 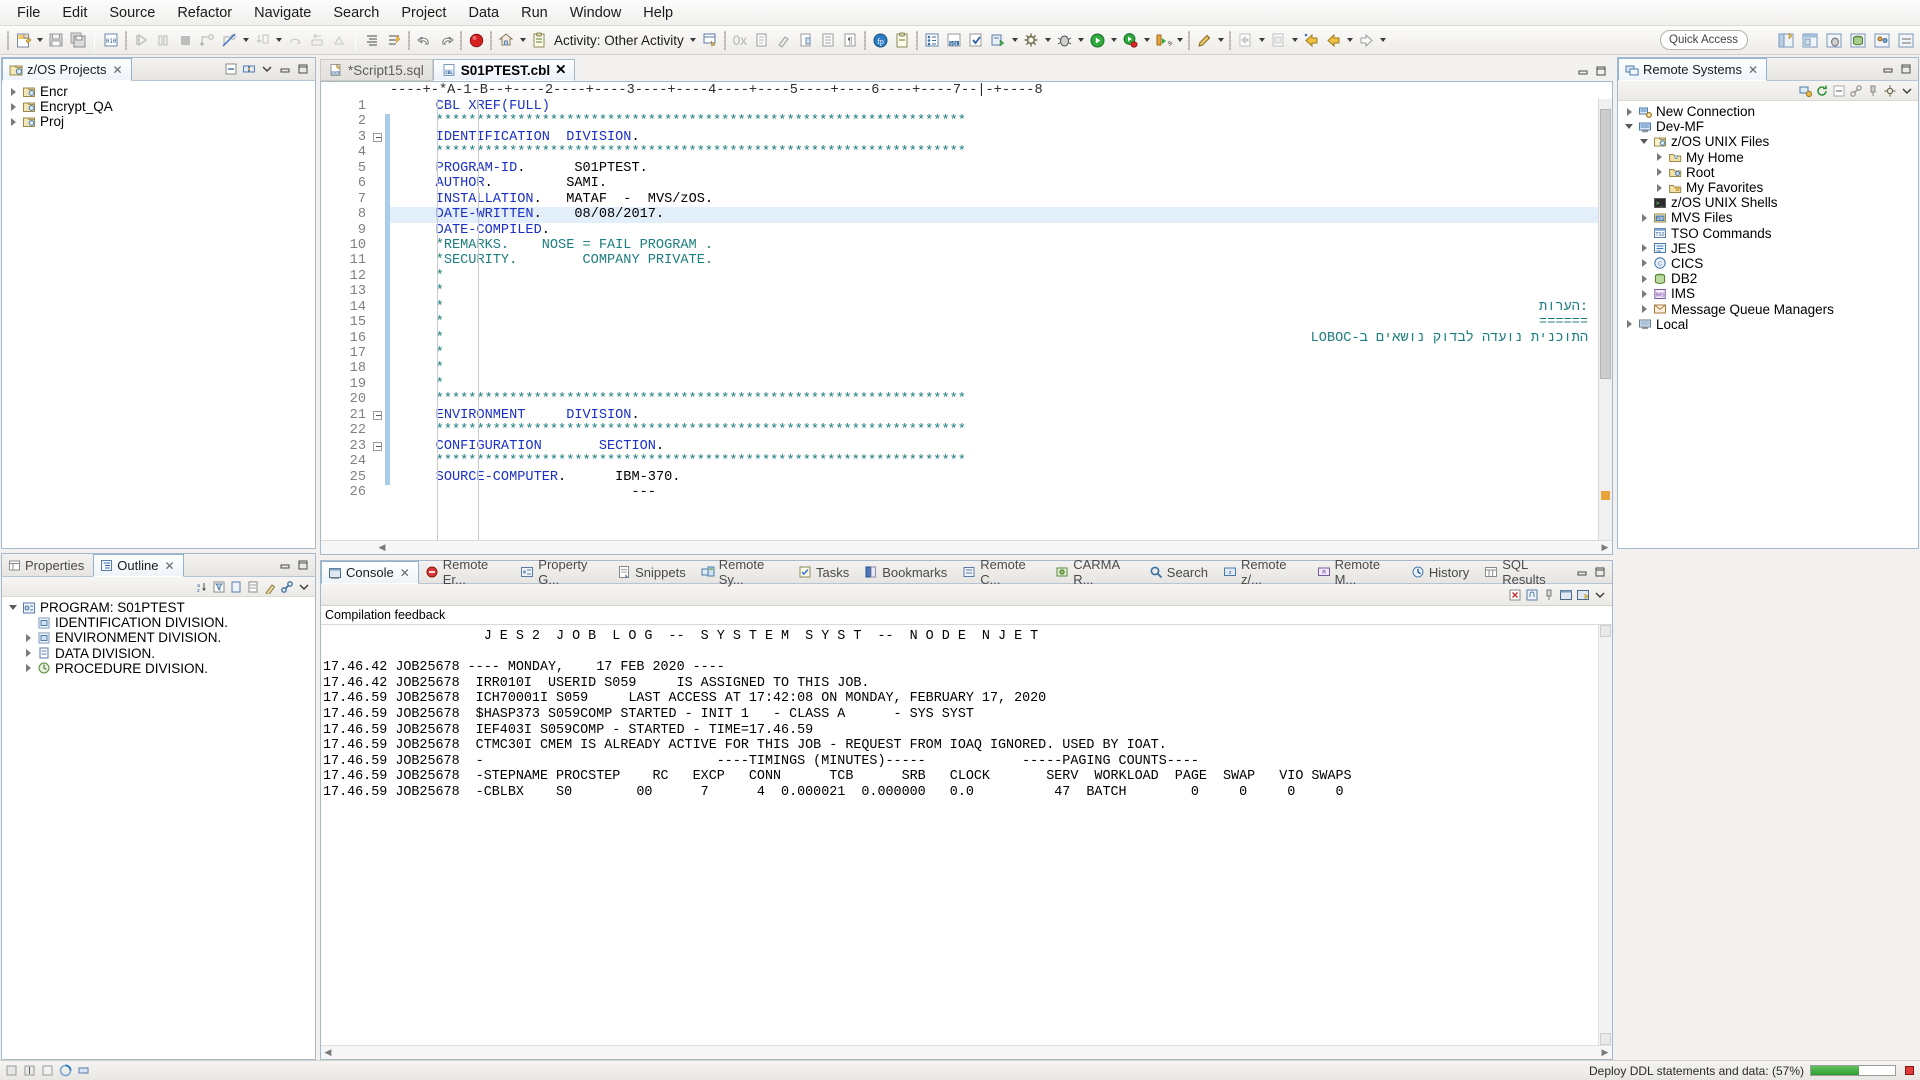 What do you see at coordinates (23, 40) in the screenshot?
I see `new-file-icon` at bounding box center [23, 40].